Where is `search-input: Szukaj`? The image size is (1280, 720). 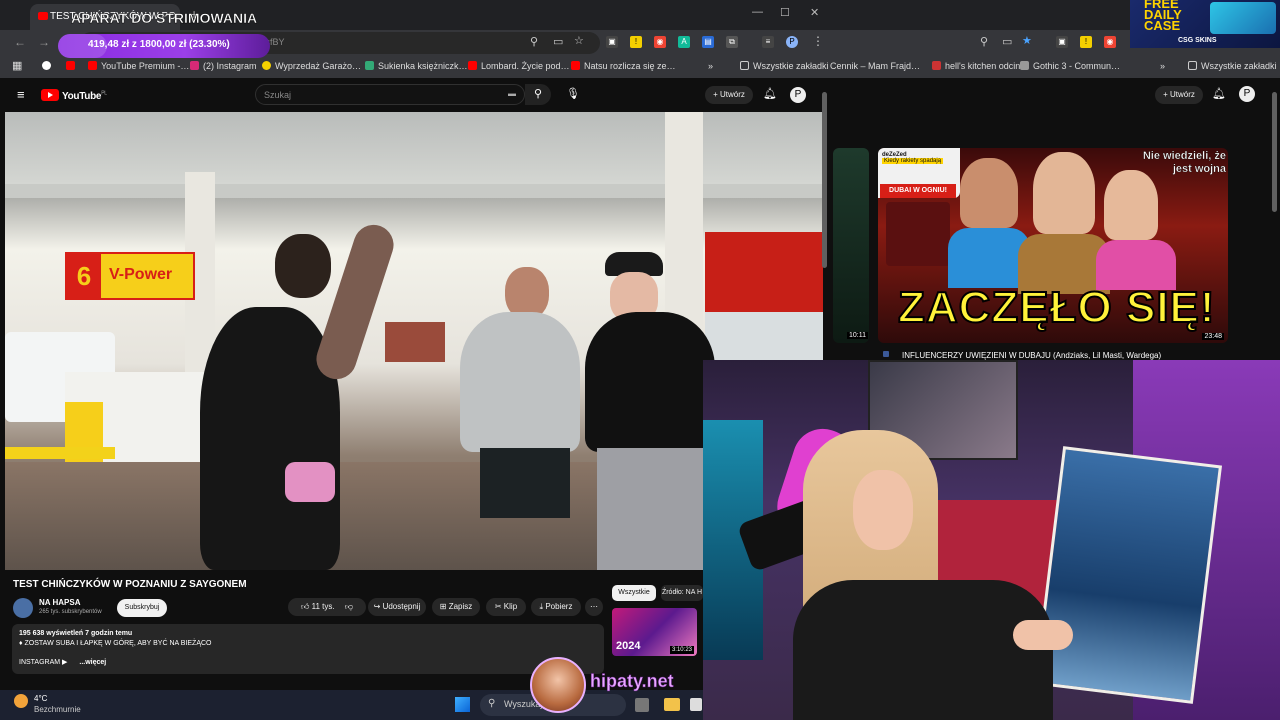
search-input: Szukaj is located at coordinates (390, 94).